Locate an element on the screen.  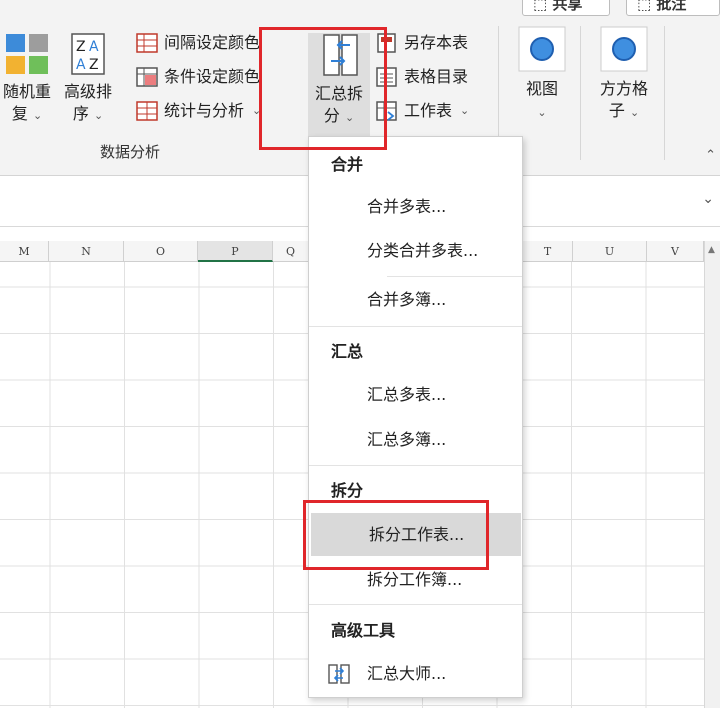
column-header: M is located at coordinates (24, 251).